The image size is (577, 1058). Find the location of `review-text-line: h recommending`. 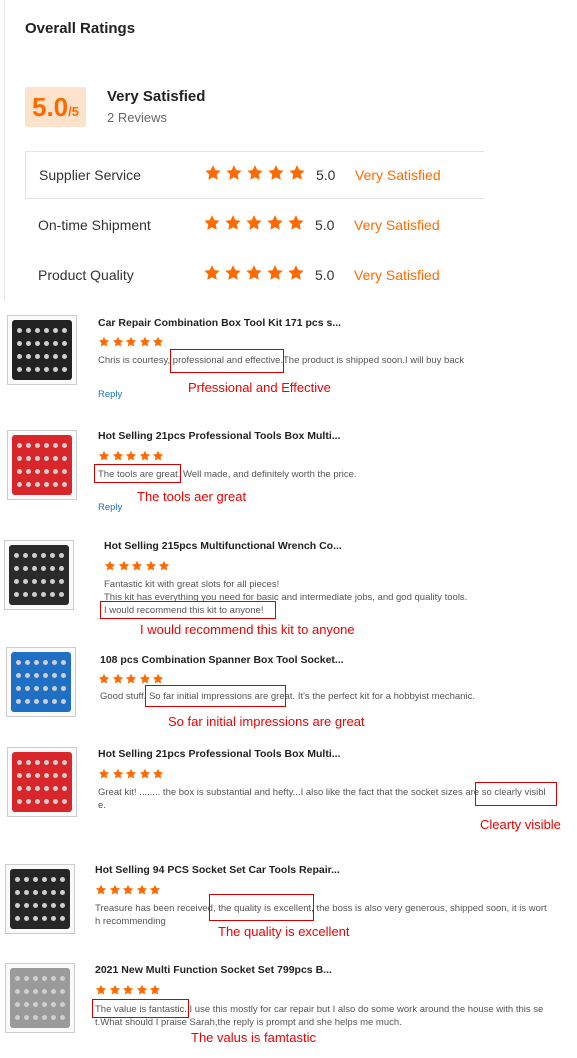

review-text-line: h recommending is located at coordinates (130, 921).